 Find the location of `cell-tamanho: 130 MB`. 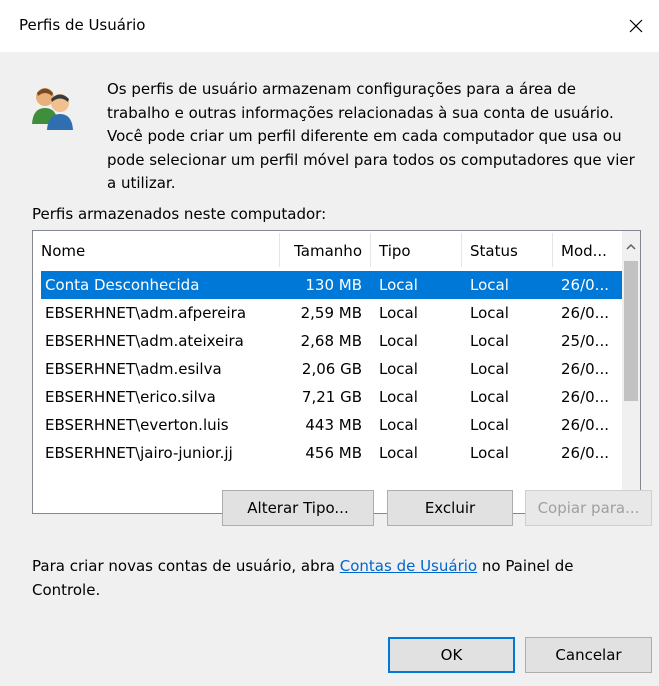

cell-tamanho: 130 MB is located at coordinates (333, 285).